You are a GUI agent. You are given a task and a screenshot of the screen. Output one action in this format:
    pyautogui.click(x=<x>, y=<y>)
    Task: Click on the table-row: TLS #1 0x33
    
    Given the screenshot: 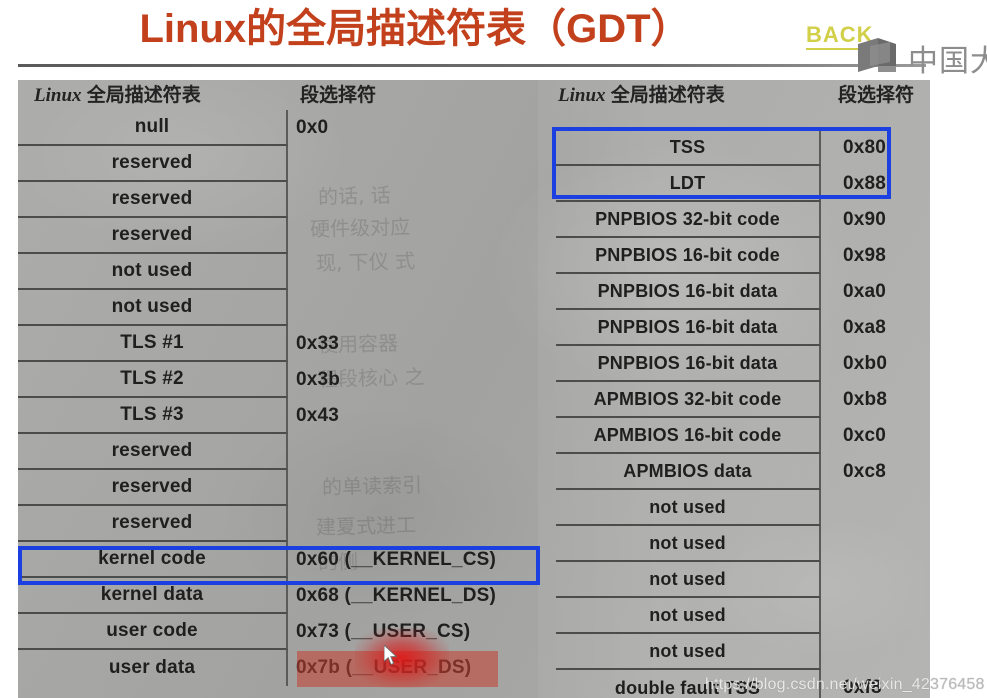 What is the action you would take?
    pyautogui.click(x=278, y=344)
    